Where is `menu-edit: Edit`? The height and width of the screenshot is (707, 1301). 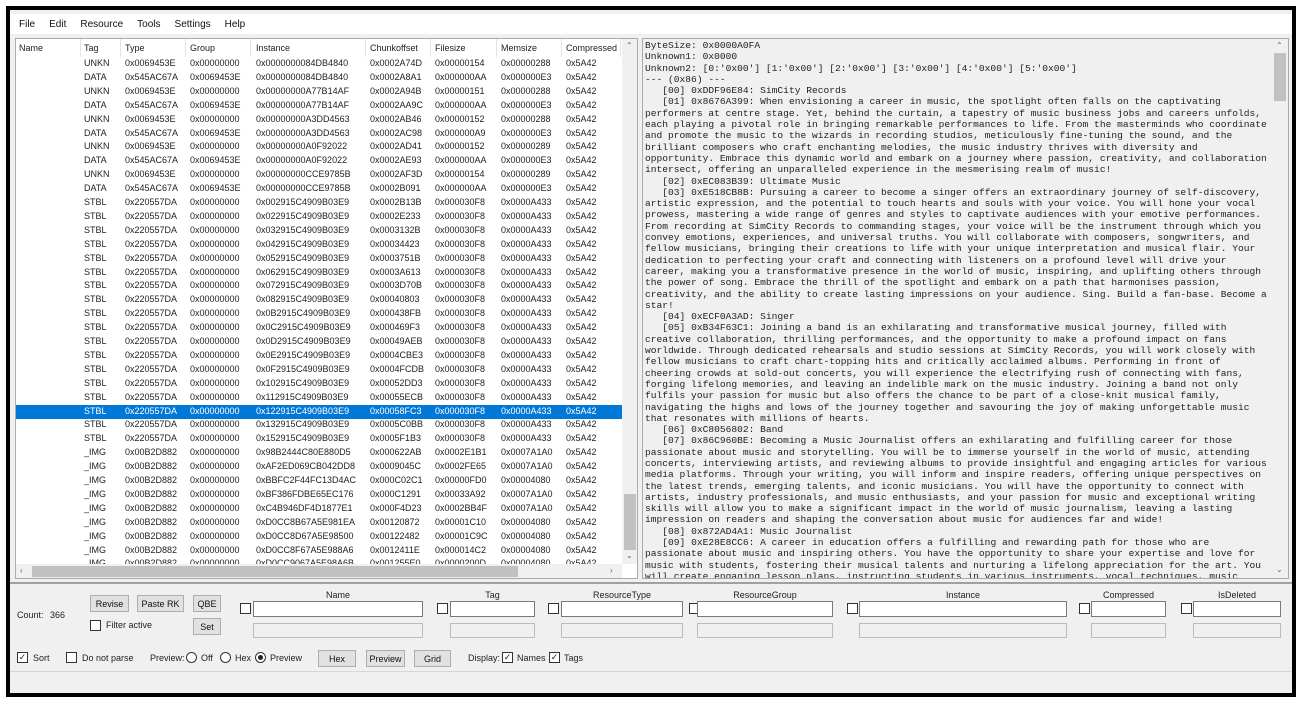
menu-edit: Edit is located at coordinates (57, 24).